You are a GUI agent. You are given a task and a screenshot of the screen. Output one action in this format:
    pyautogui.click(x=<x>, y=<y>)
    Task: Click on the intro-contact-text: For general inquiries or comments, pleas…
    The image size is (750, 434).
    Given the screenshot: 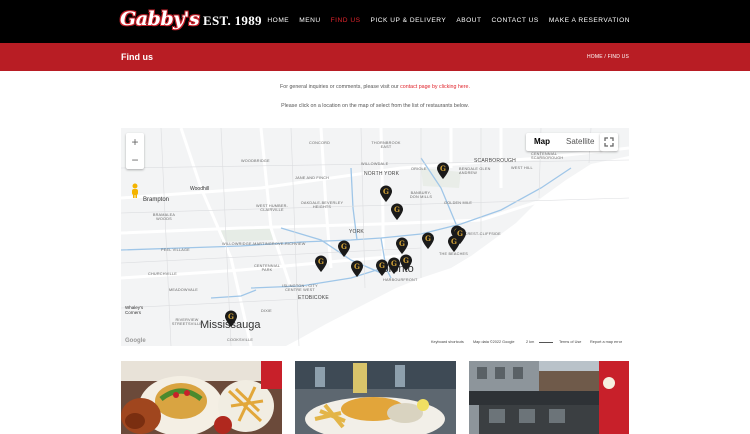 What is the action you would take?
    pyautogui.click(x=375, y=87)
    